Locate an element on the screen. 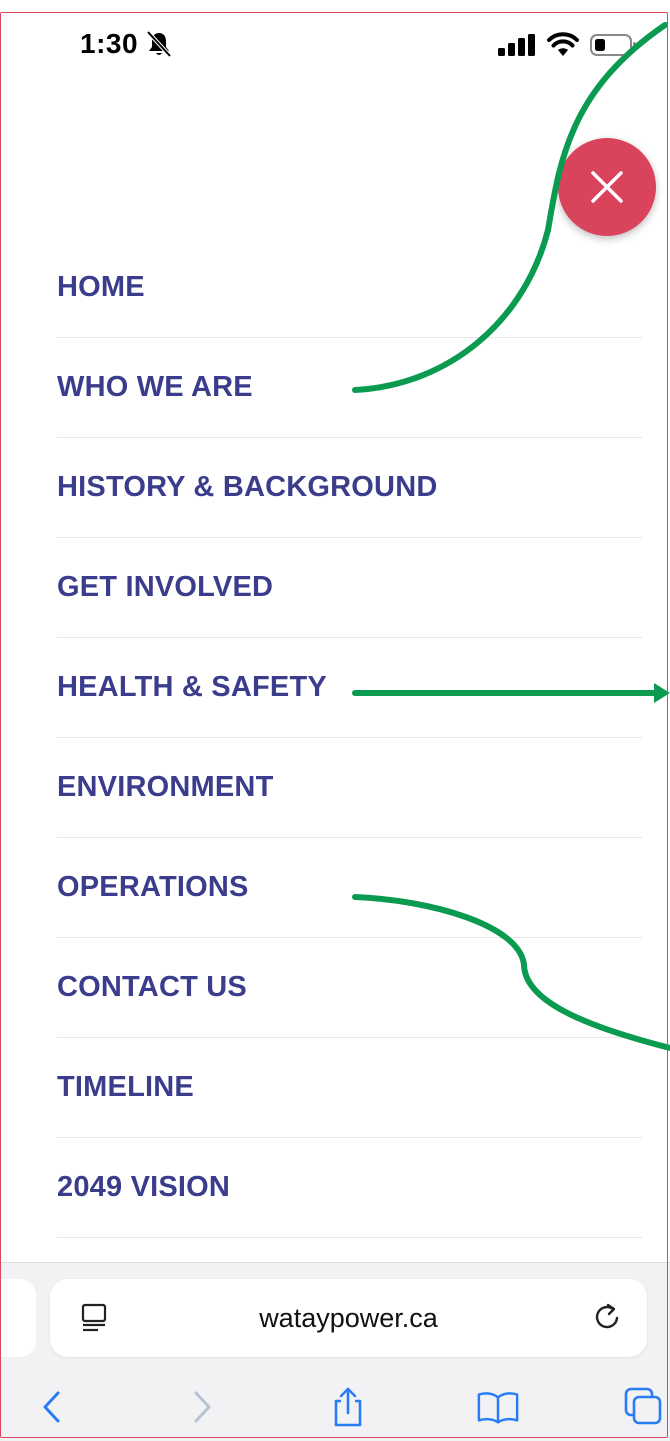  status-time: 1:30 is located at coordinates (109, 43).